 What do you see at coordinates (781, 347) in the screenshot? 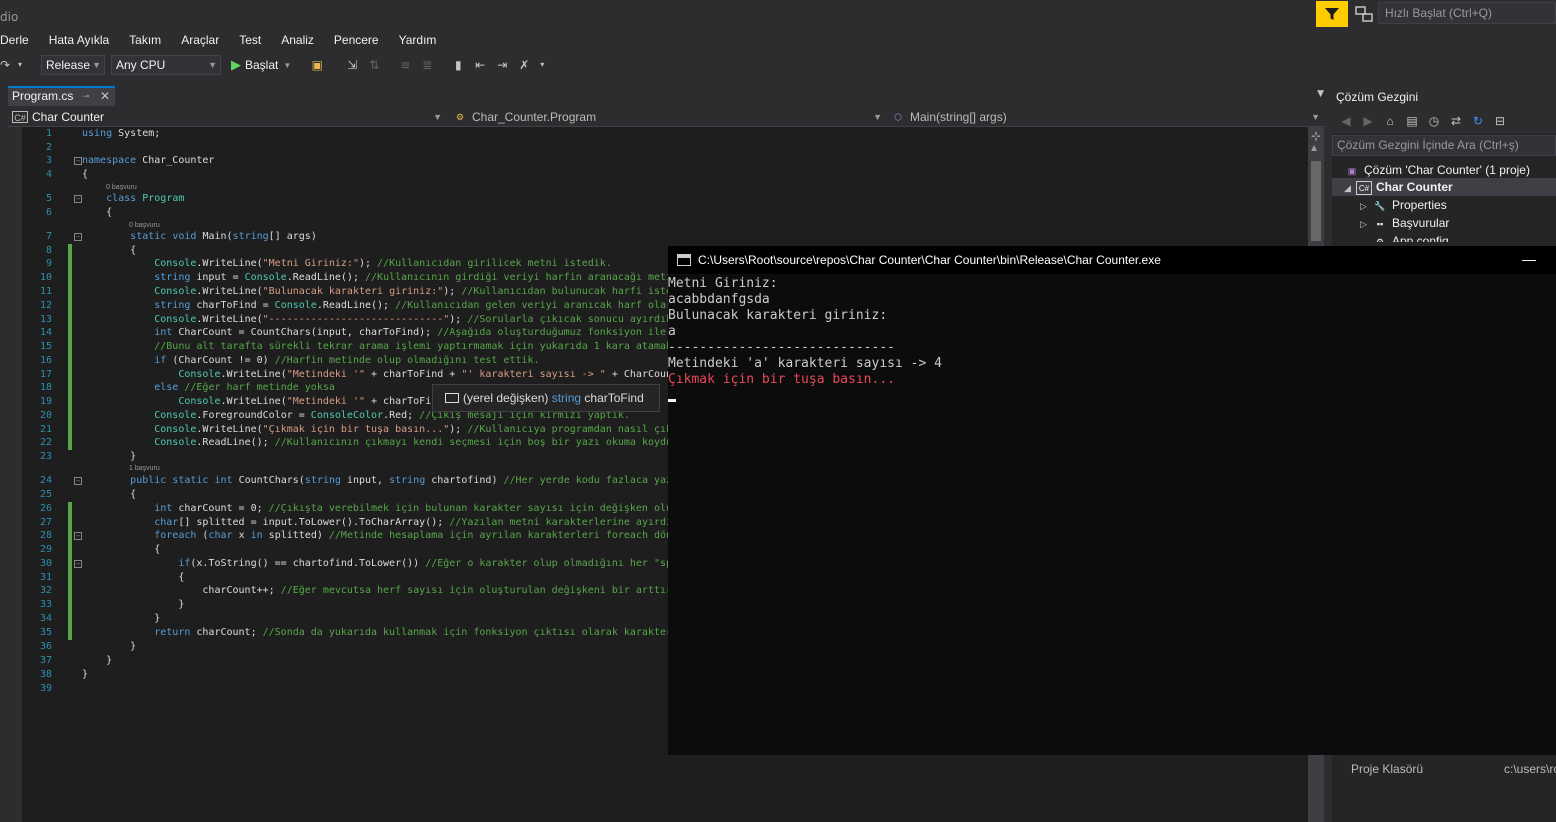
I see `console-line: -----------------------------` at bounding box center [781, 347].